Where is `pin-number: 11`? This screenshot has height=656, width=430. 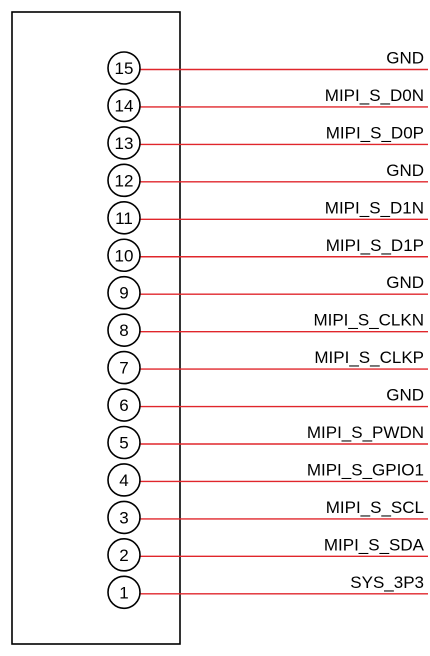 pin-number: 11 is located at coordinates (124, 218).